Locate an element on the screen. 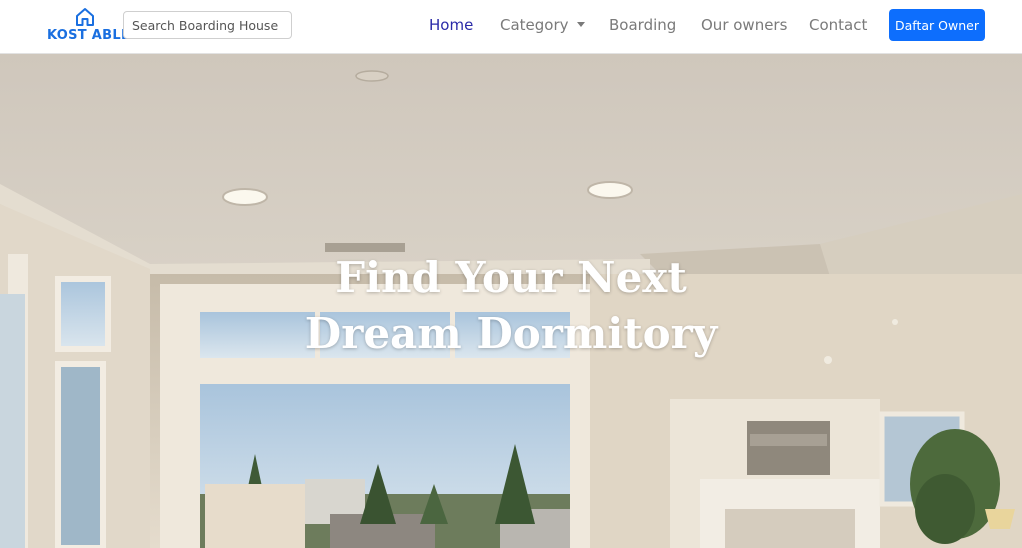  hero-heading-line-2: Dream Dormitory is located at coordinates (511, 333).